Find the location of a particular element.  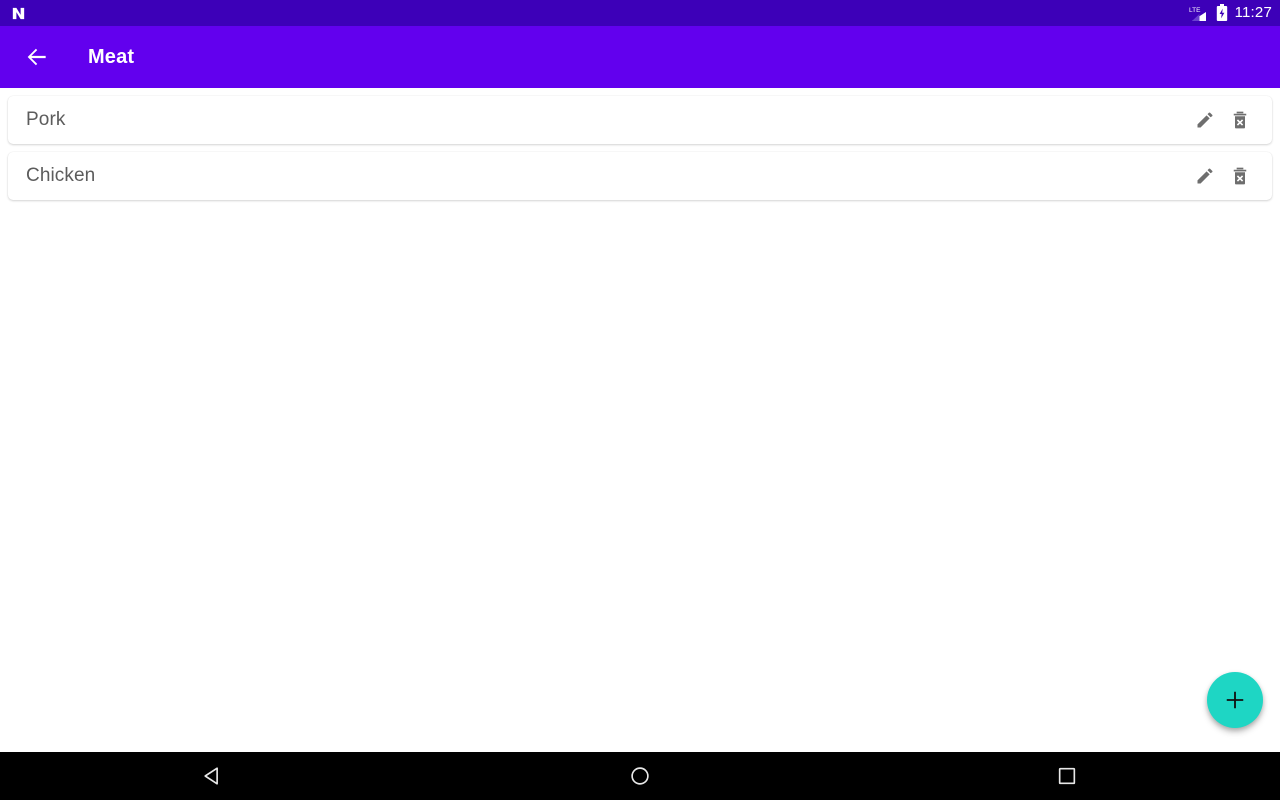

list-item-label: Chicken is located at coordinates (61, 175).